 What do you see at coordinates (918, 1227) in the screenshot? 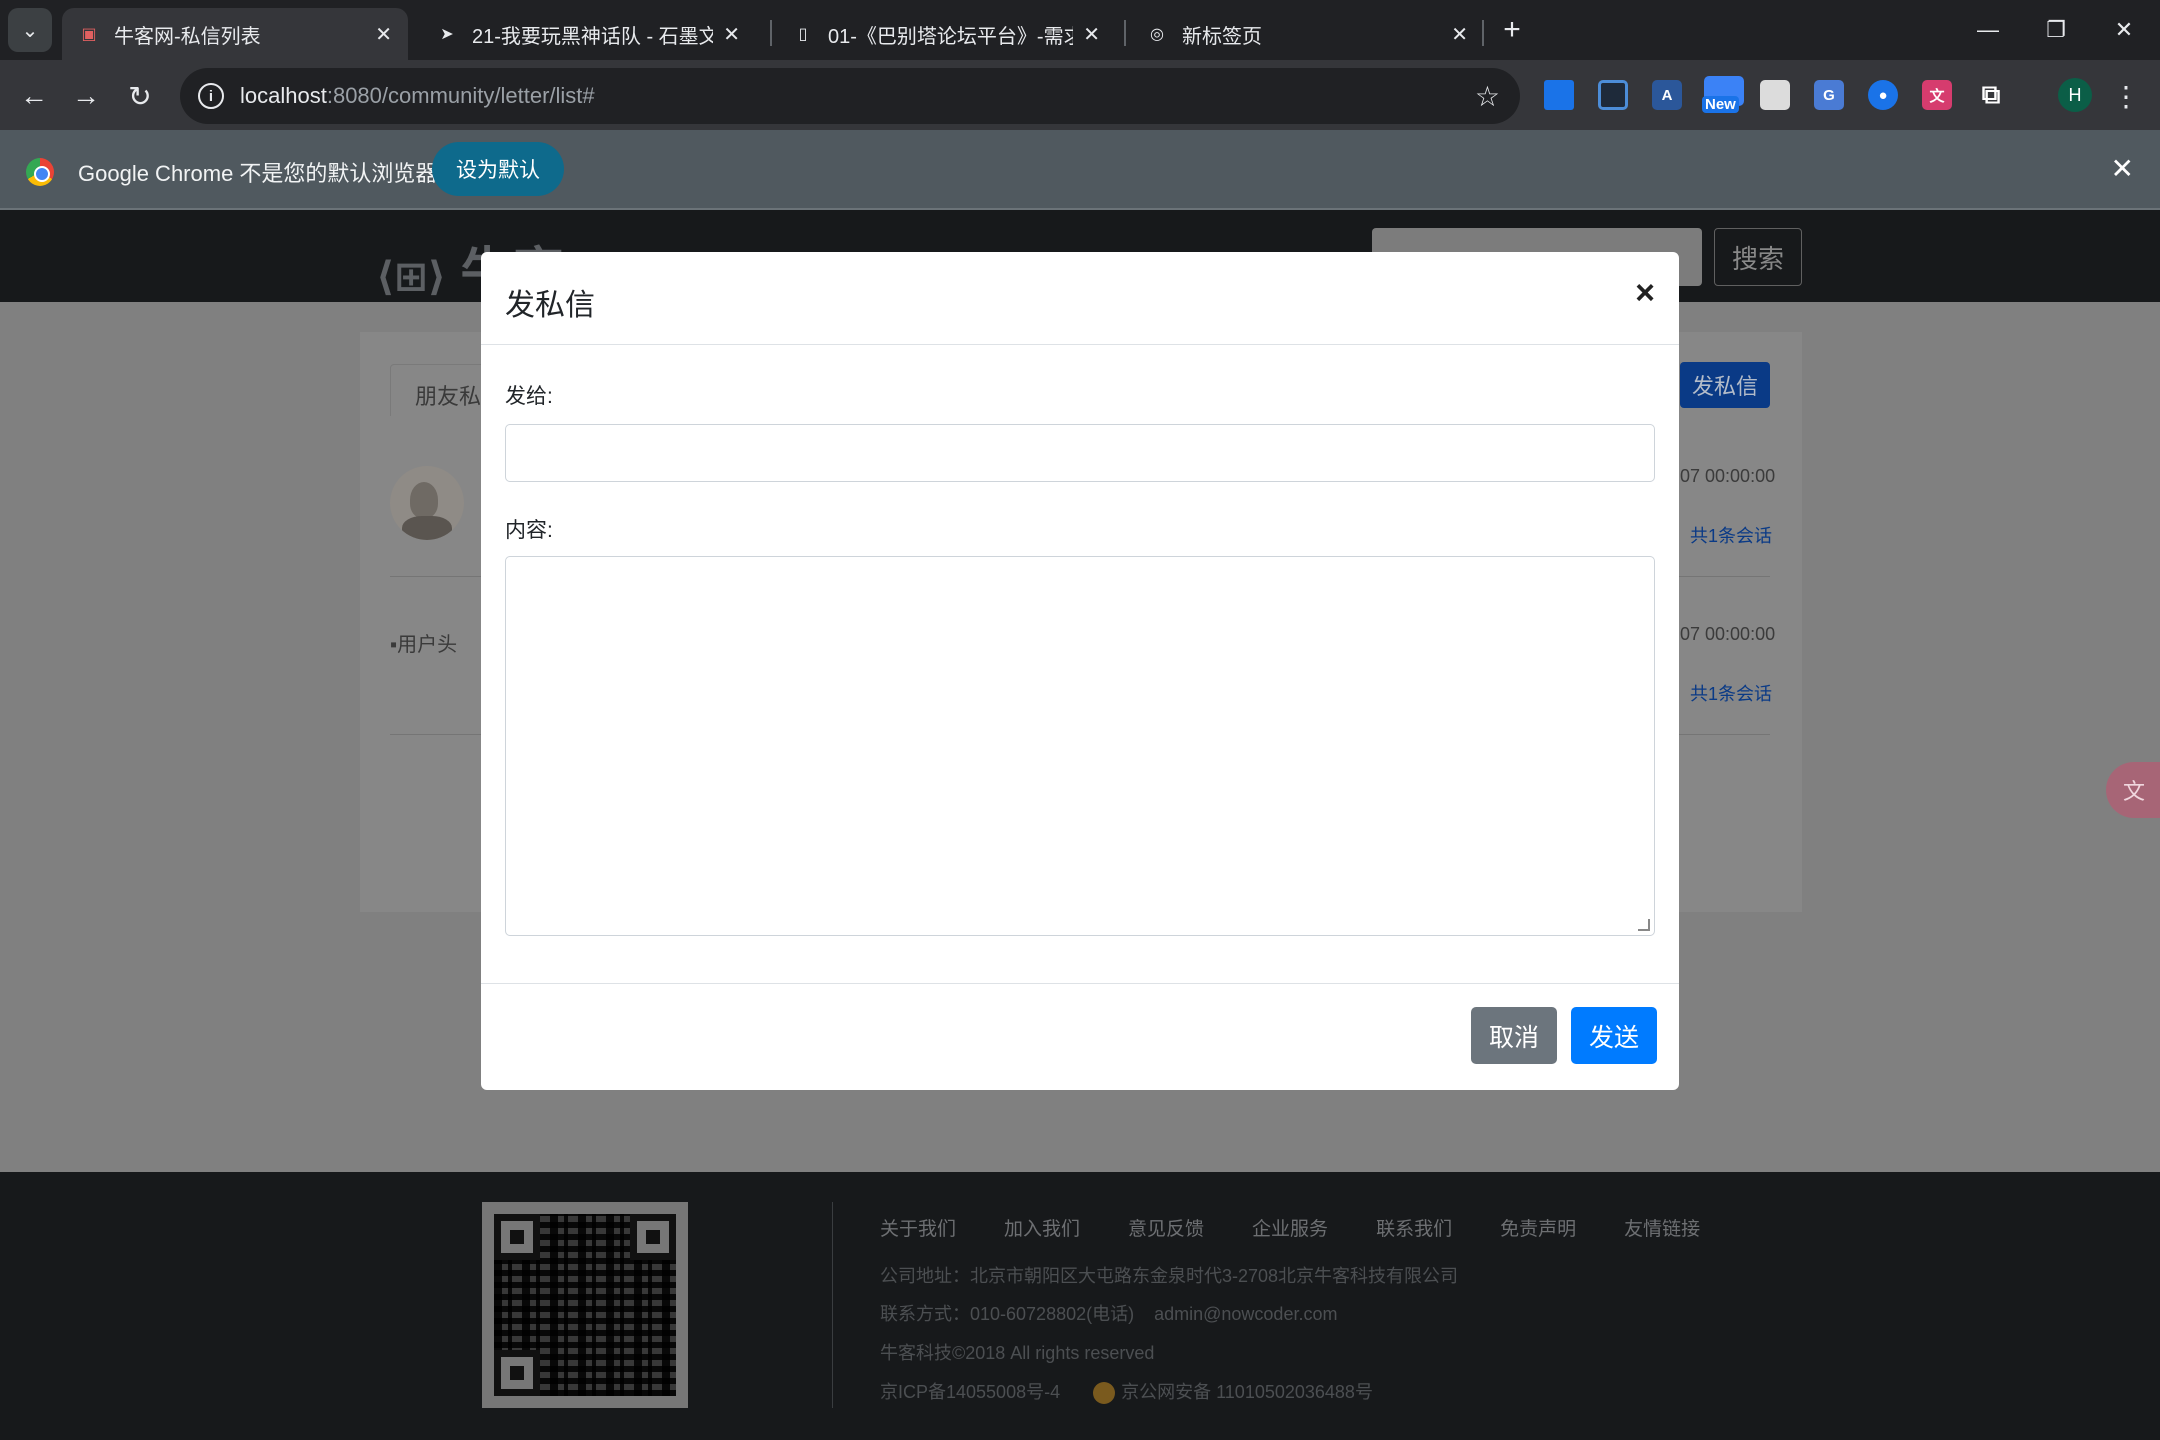
I see `footer-link-about: 关于我们` at bounding box center [918, 1227].